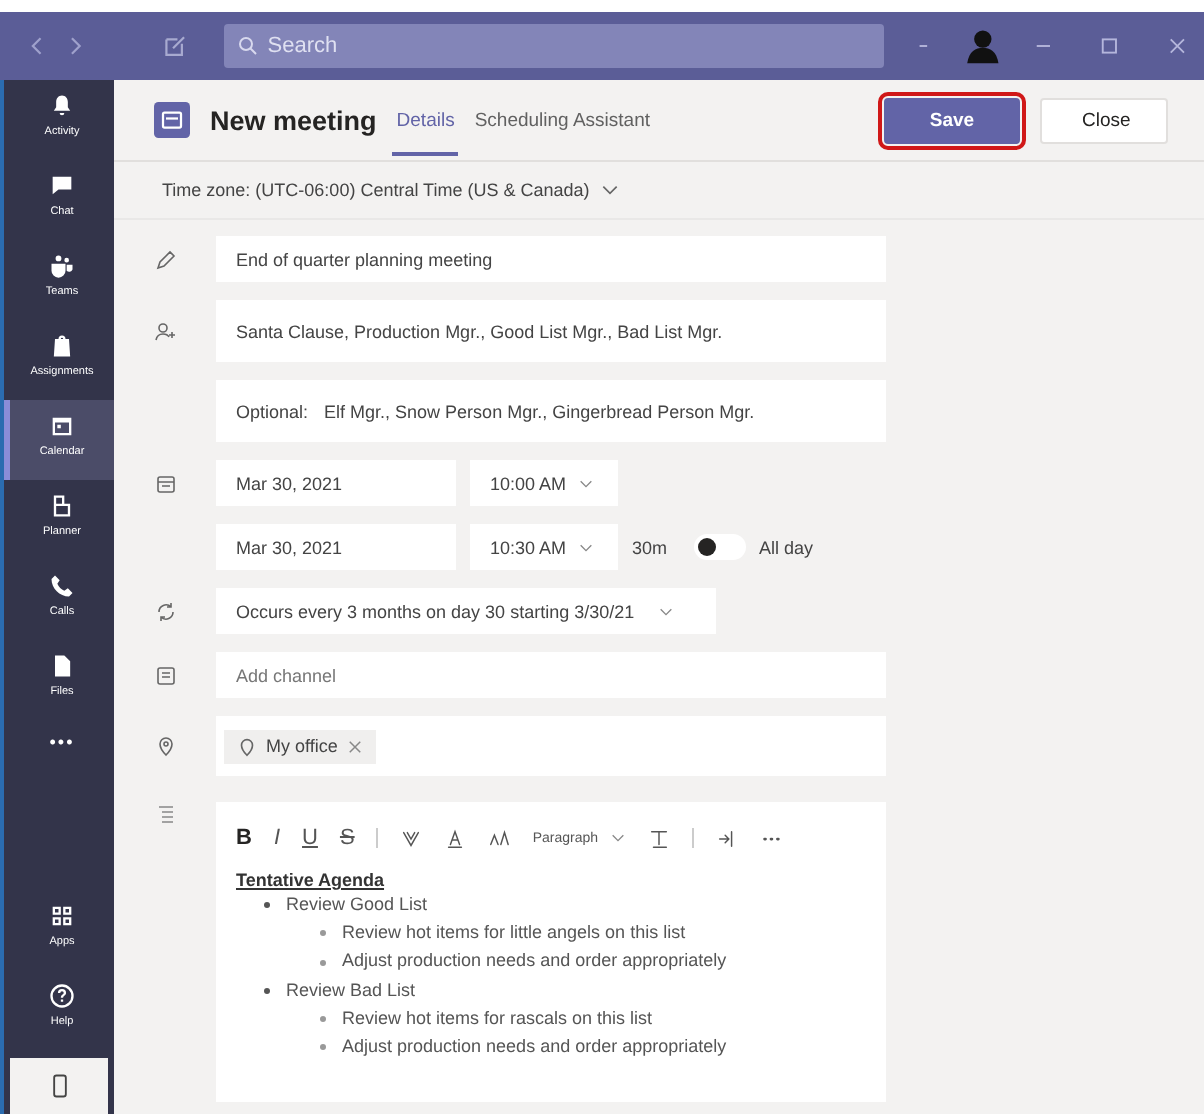 The height and width of the screenshot is (1114, 1204). I want to click on repeat-icon, so click(166, 611).